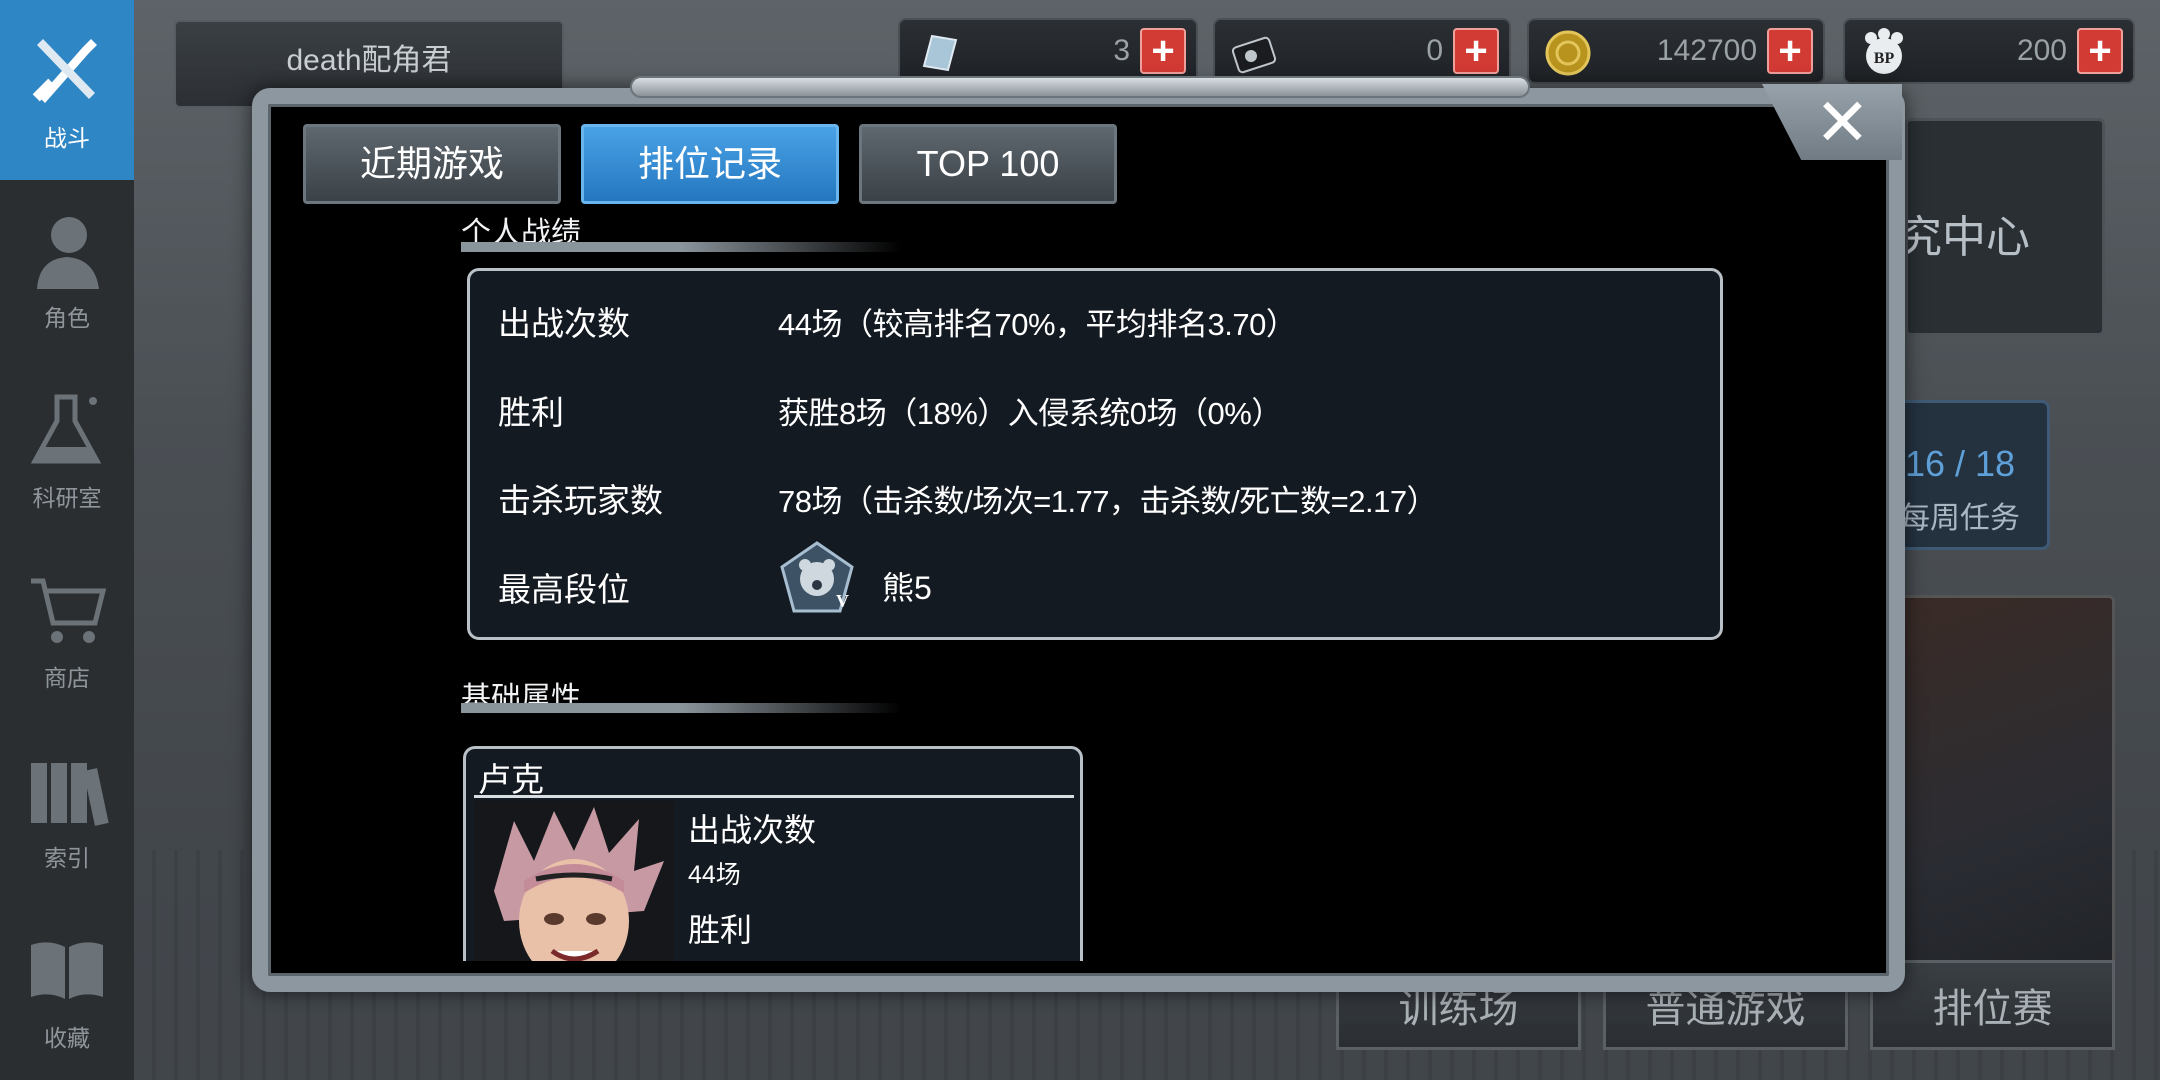 This screenshot has height=1080, width=2160. I want to click on stat-label-kills: 击杀玩家数, so click(580, 500).